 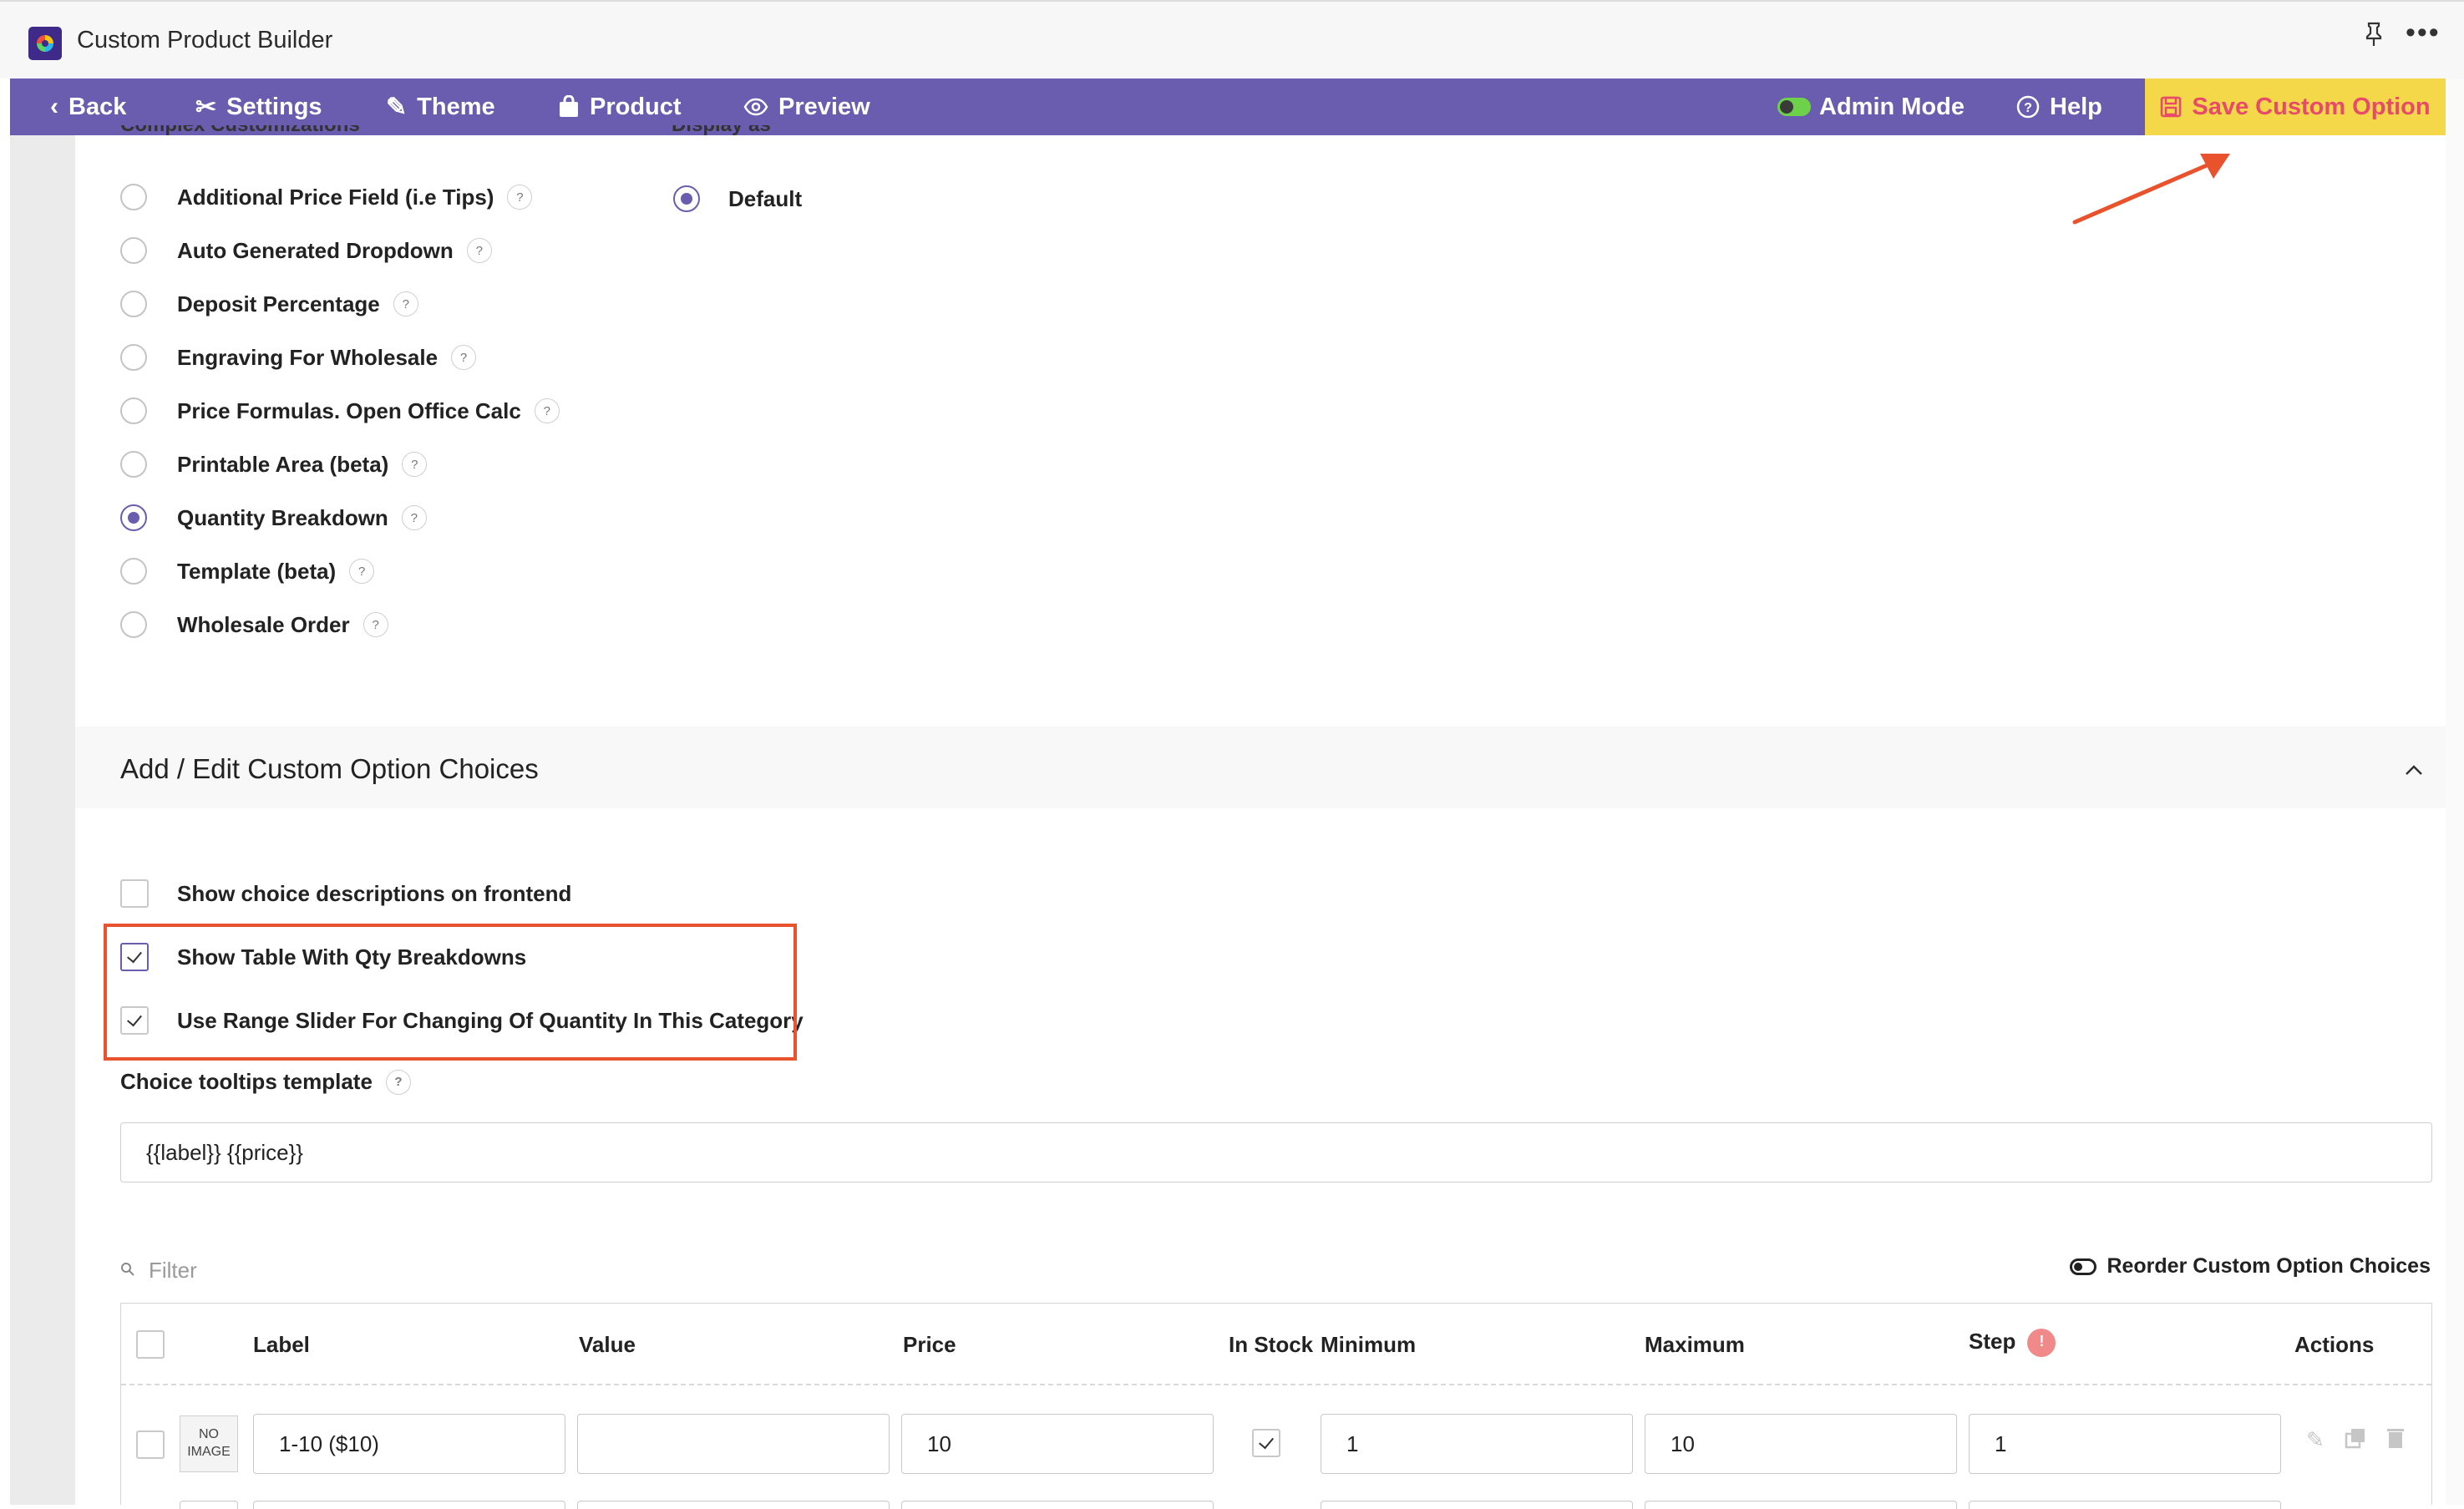 What do you see at coordinates (269, 304) in the screenshot?
I see `option-deposit-percentage: Deposit Percentage ?` at bounding box center [269, 304].